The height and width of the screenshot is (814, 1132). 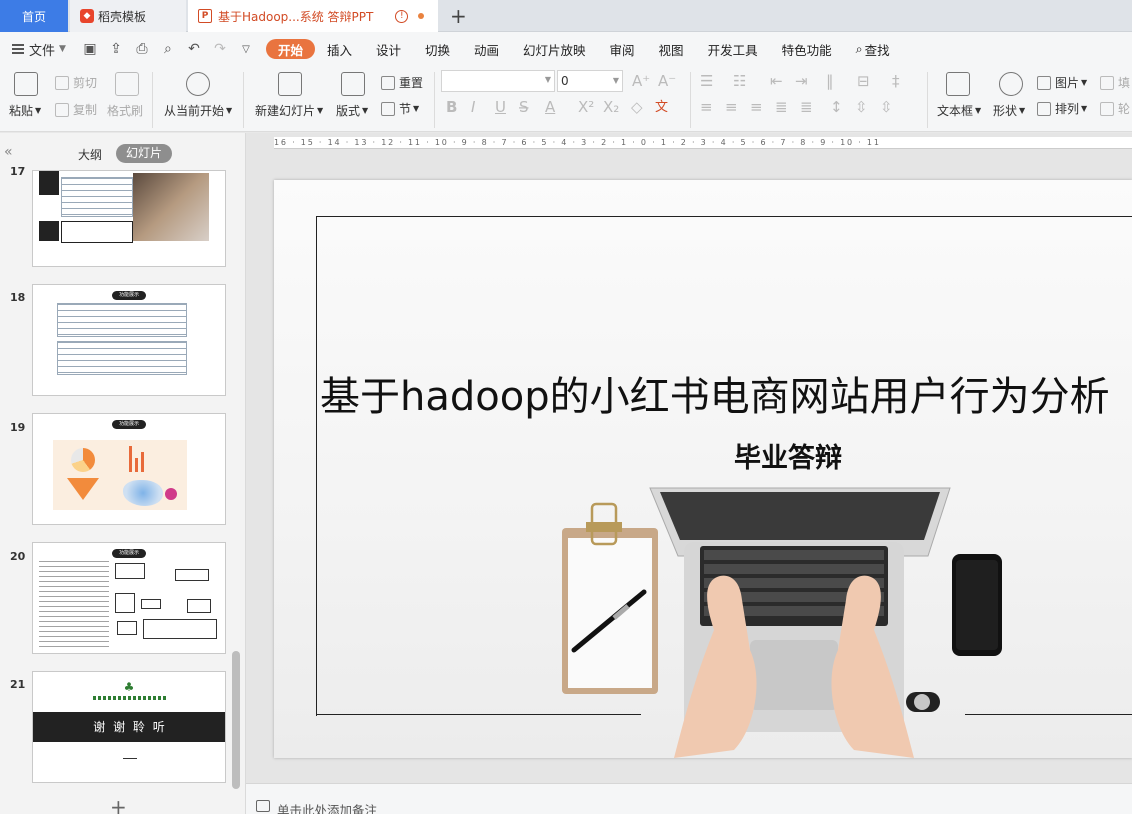 I want to click on warning-icon: !, so click(x=402, y=16).